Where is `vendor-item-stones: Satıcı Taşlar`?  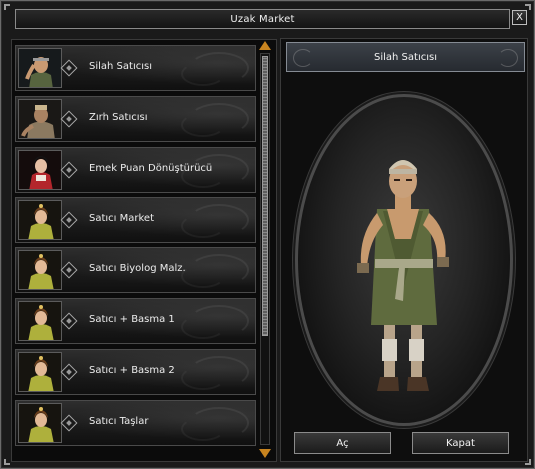
vendor-item-stones: Satıcı Taşlar is located at coordinates (135, 423).